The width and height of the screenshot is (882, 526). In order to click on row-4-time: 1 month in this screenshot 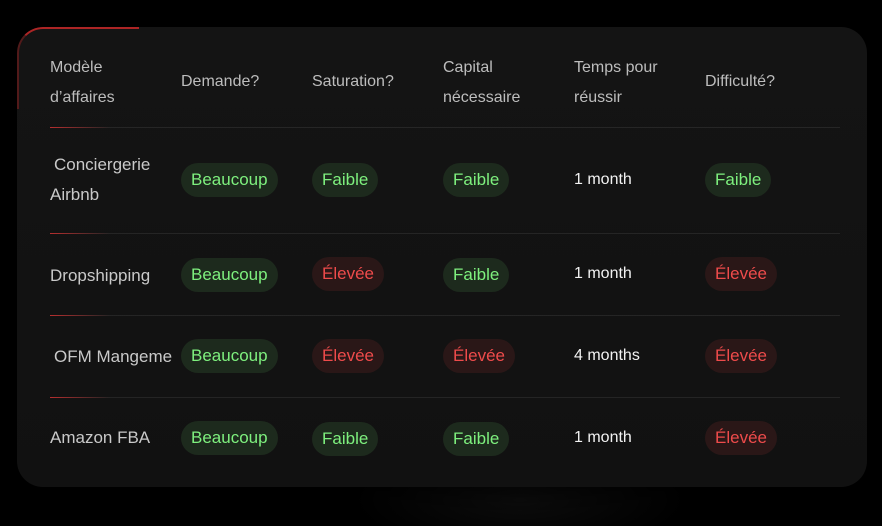, I will do `click(603, 437)`.